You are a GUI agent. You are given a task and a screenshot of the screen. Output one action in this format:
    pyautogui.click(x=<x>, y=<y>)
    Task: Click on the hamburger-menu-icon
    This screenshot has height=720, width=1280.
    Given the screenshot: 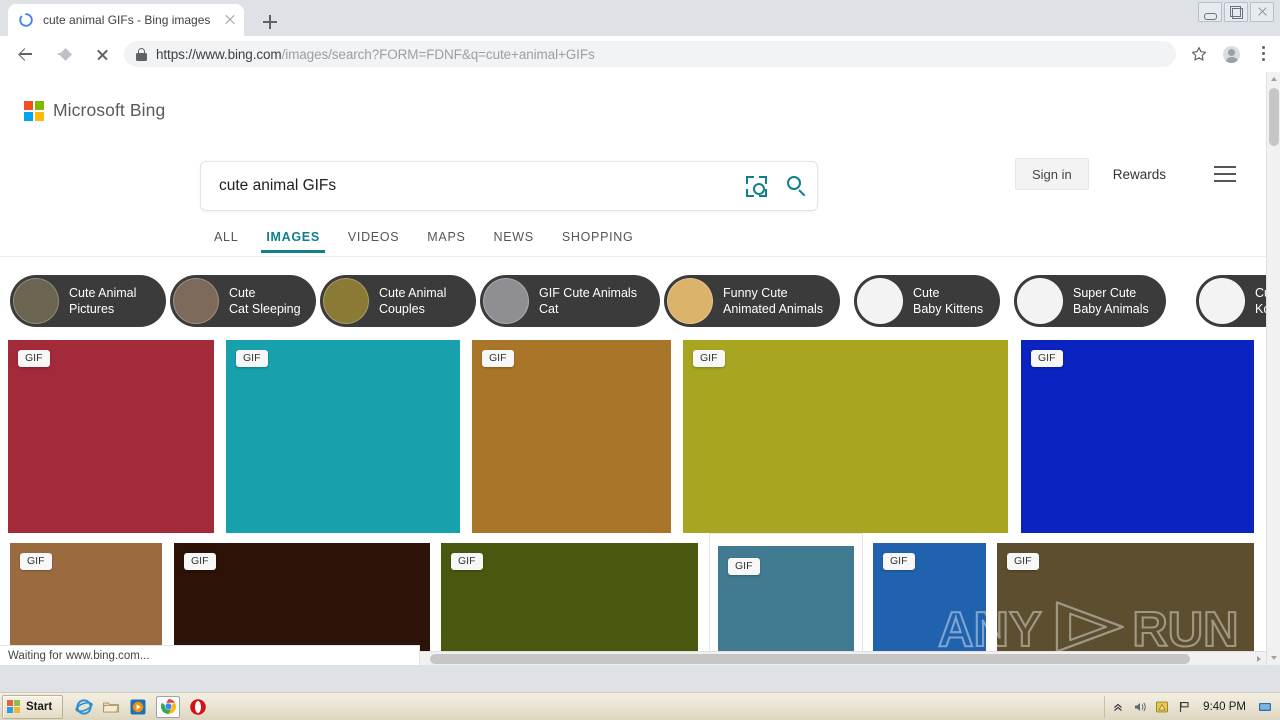 What is the action you would take?
    pyautogui.click(x=1225, y=174)
    